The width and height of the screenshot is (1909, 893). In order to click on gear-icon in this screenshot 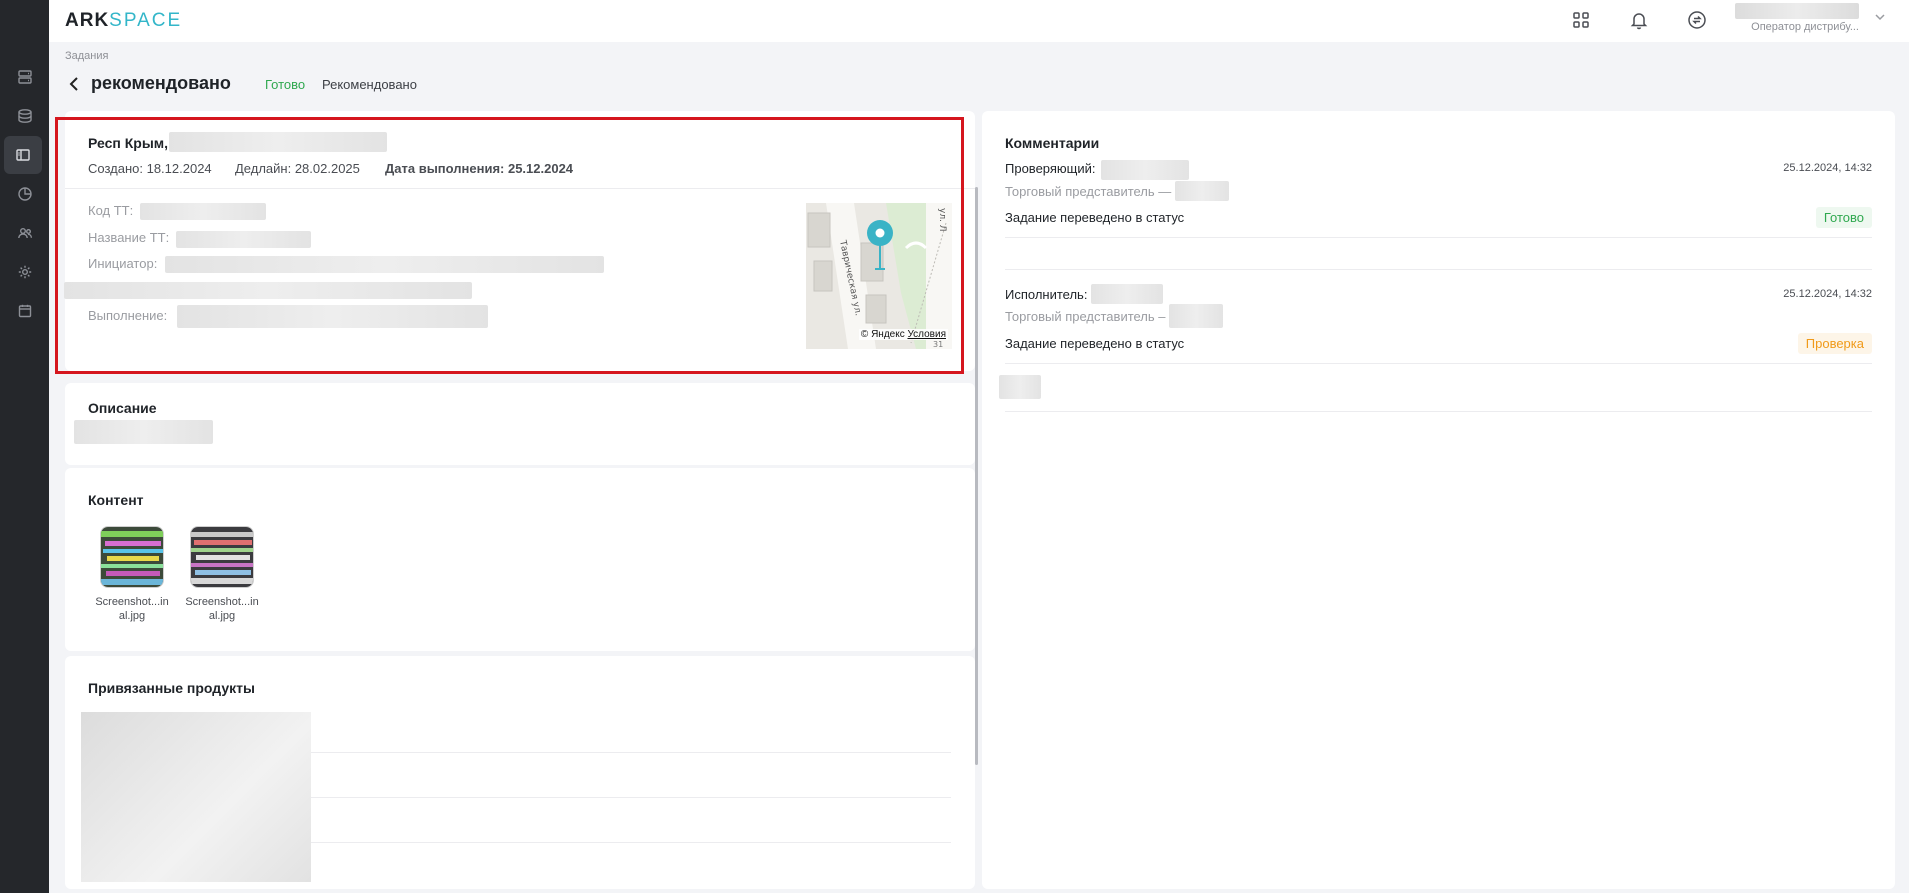, I will do `click(24, 272)`.